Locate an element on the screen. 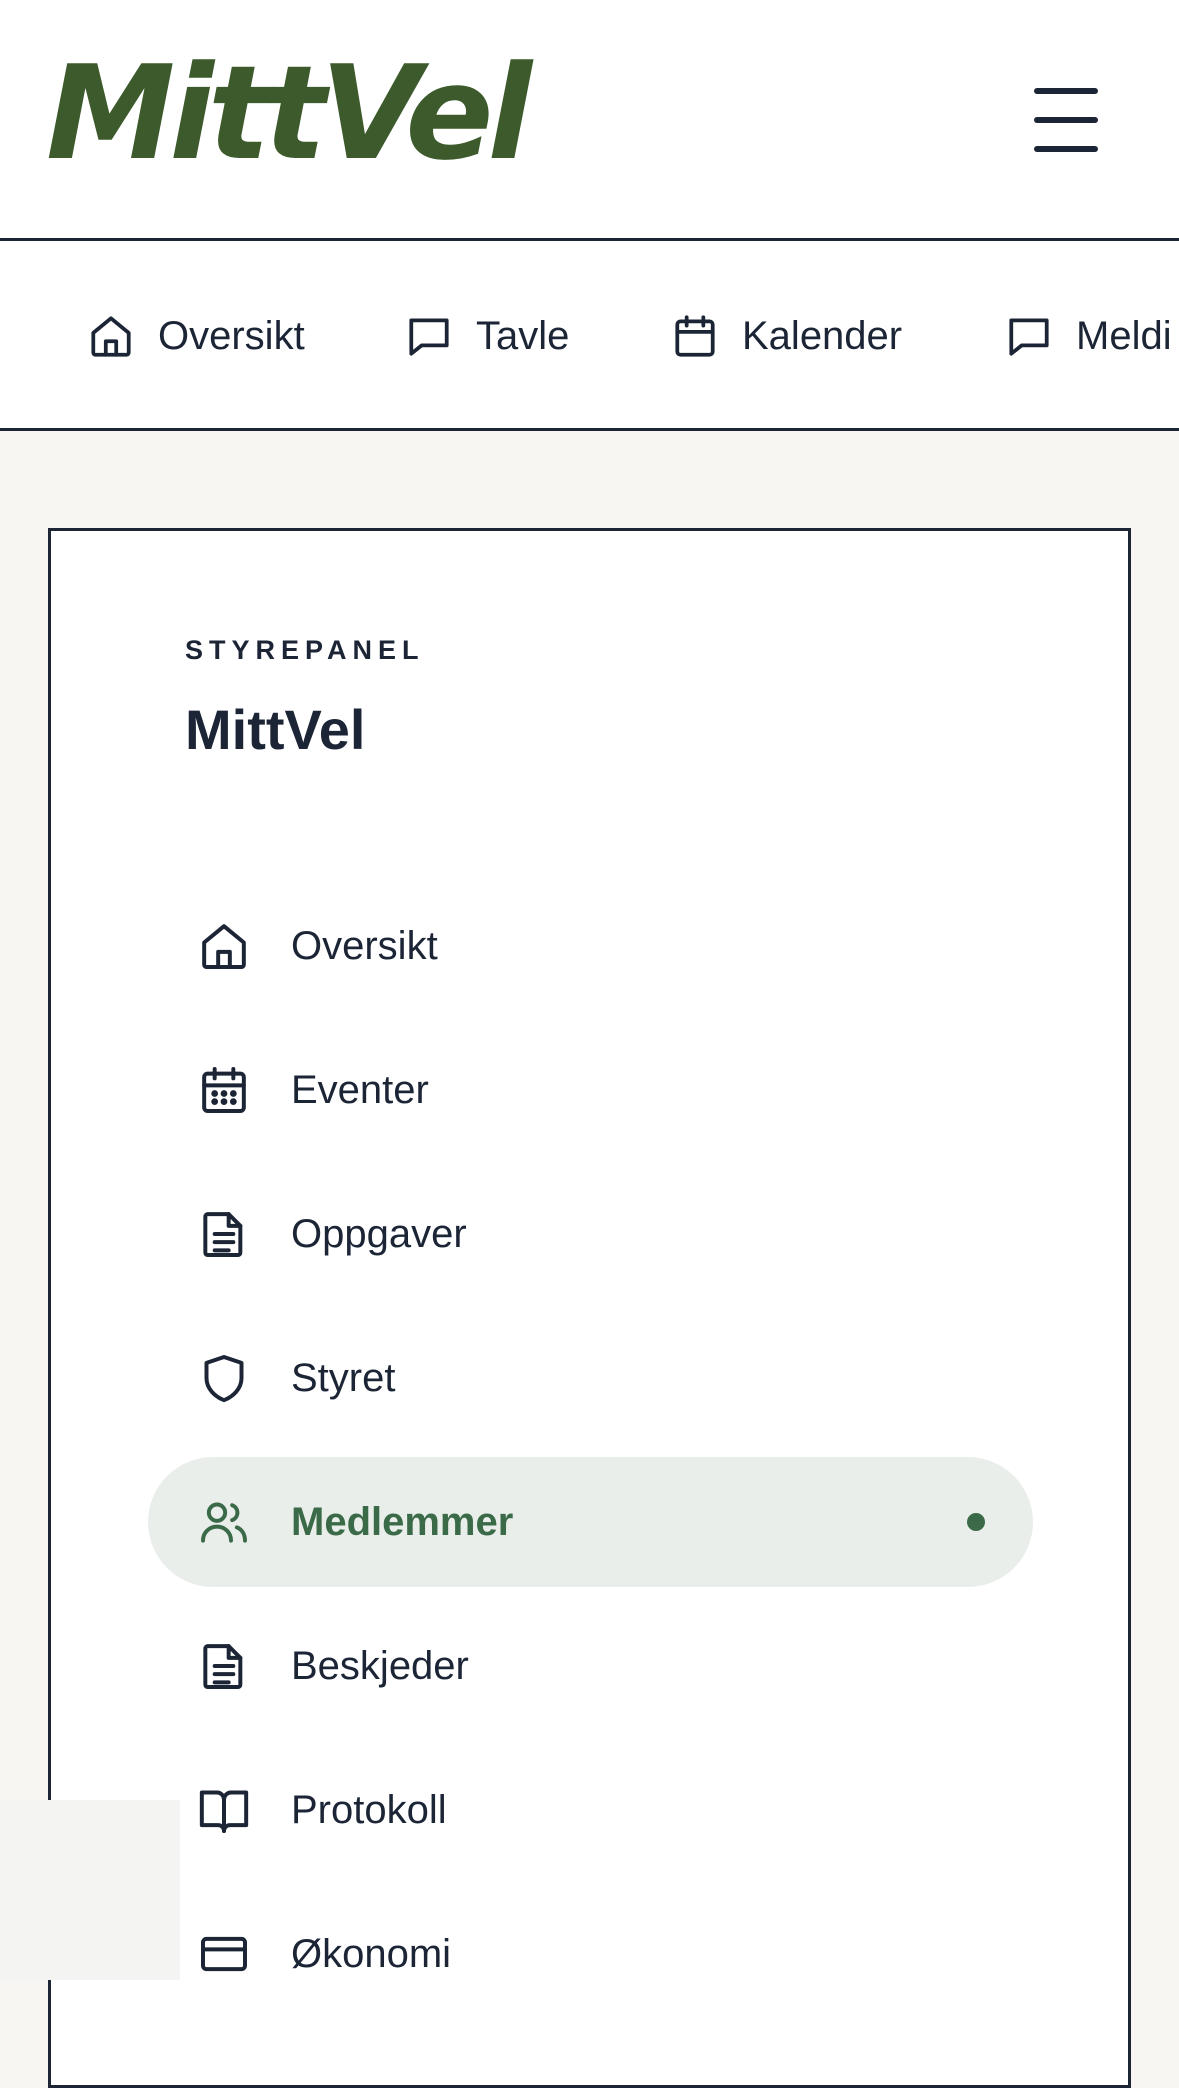 The width and height of the screenshot is (1179, 2088). credit-card-icon is located at coordinates (224, 1954).